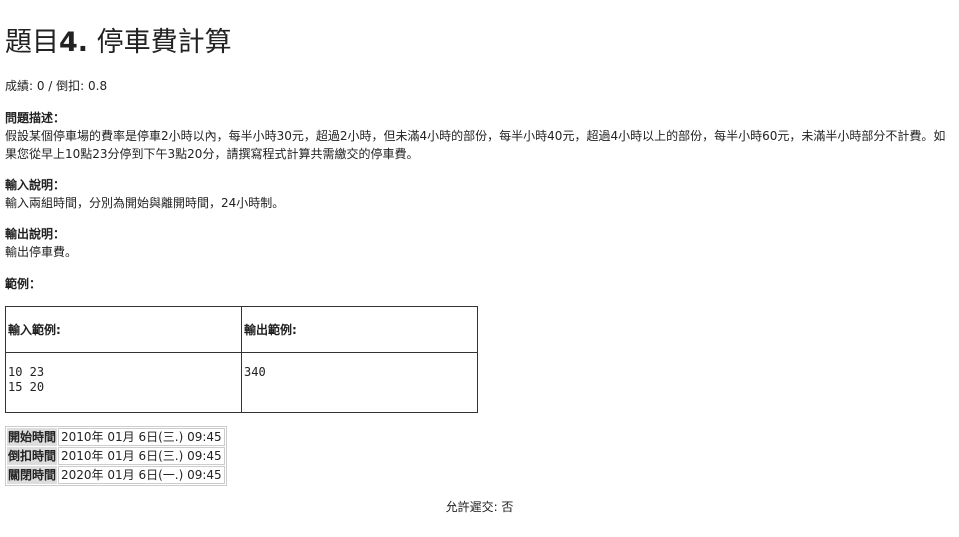 The image size is (959, 537). I want to click on output-description-text: 輸出停車費。, so click(41, 252).